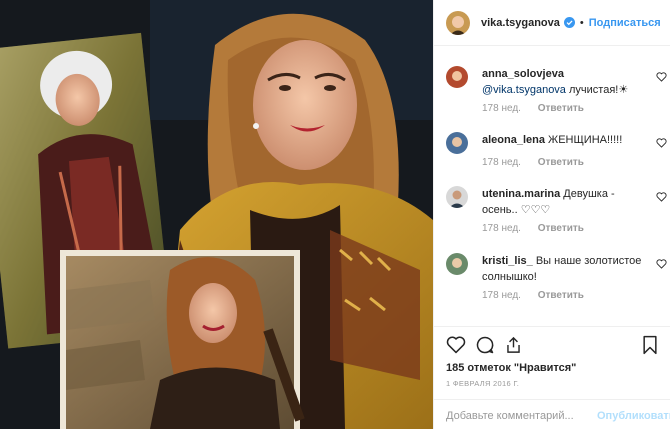 The width and height of the screenshot is (670, 429). What do you see at coordinates (562, 202) in the screenshot?
I see `comment-text: utenina.marina Девушка - осень.. ♡♡♡` at bounding box center [562, 202].